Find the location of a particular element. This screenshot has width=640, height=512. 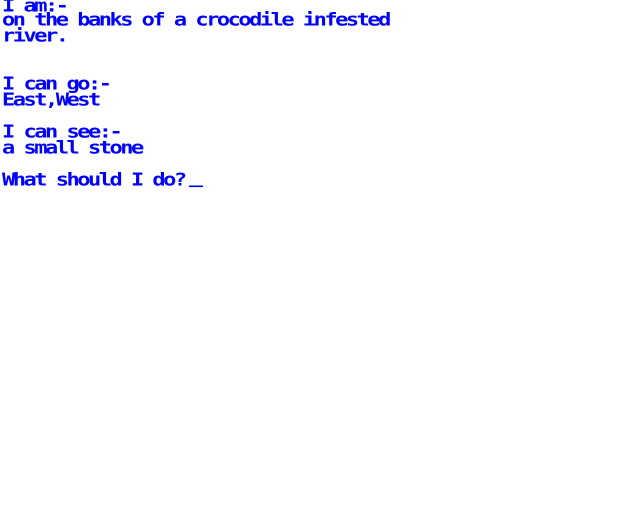

text-cursor is located at coordinates (195, 186).